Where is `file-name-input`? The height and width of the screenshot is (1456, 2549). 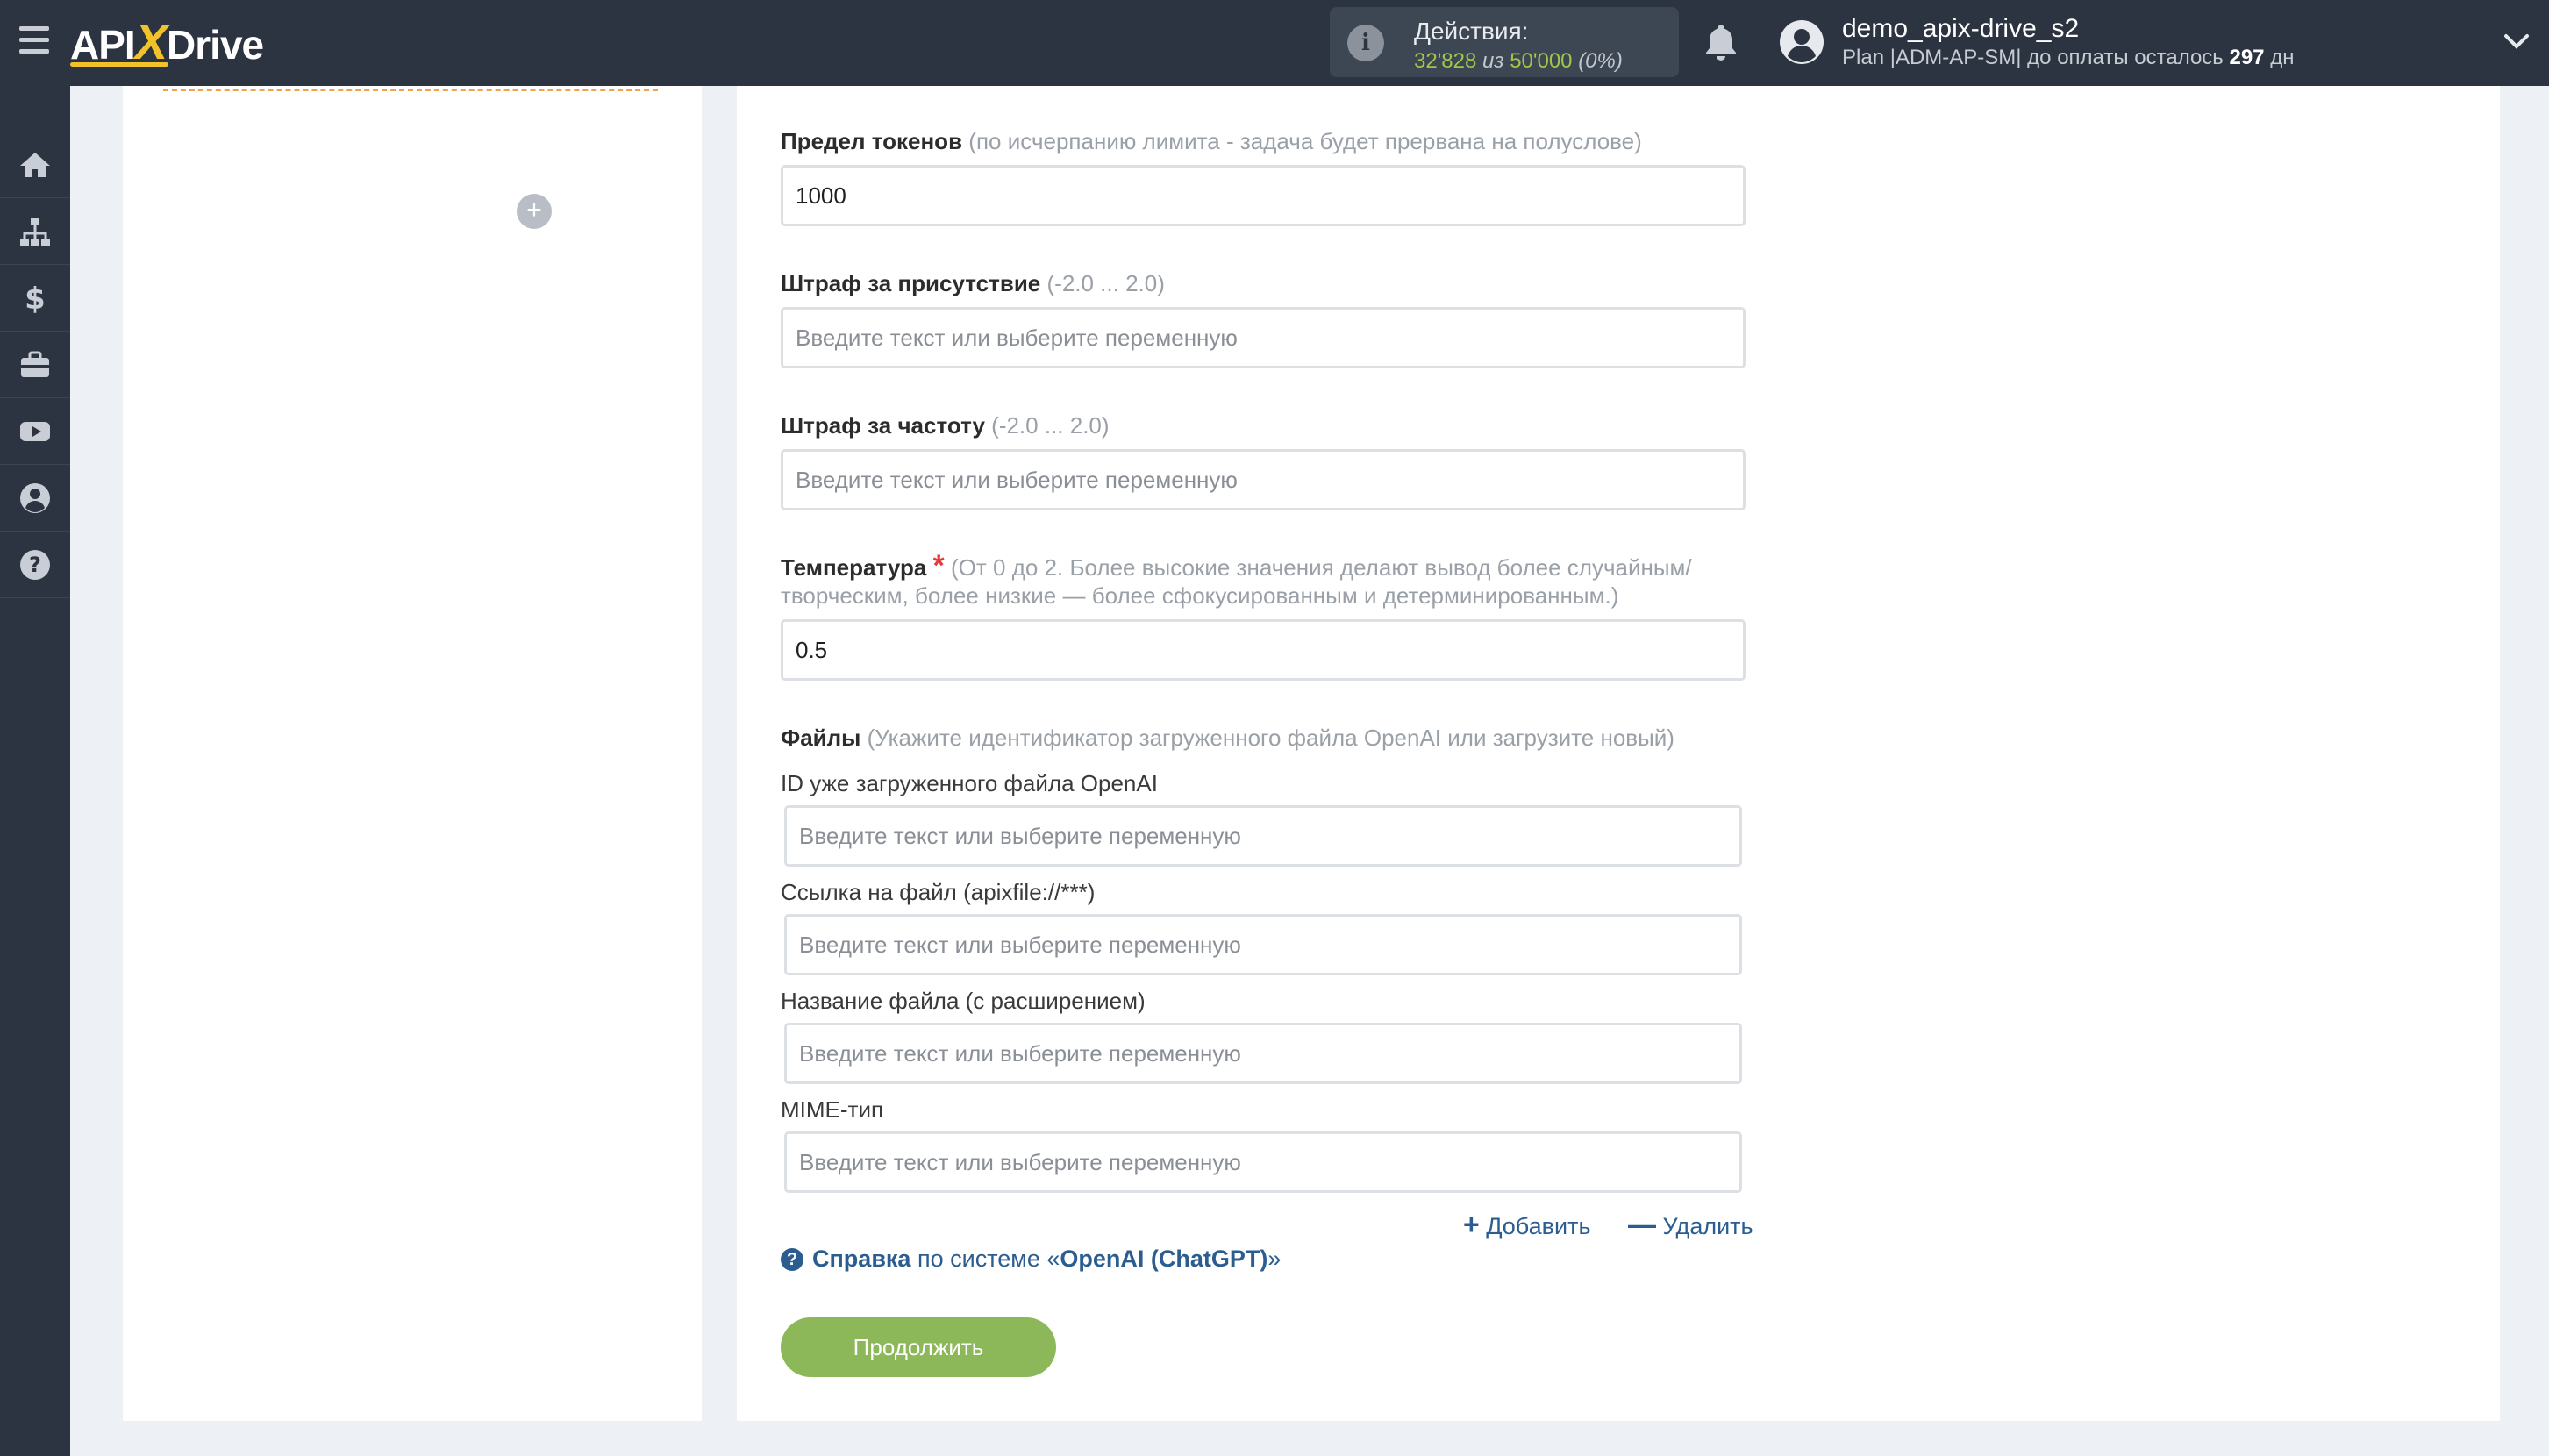
file-name-input is located at coordinates (1263, 1053).